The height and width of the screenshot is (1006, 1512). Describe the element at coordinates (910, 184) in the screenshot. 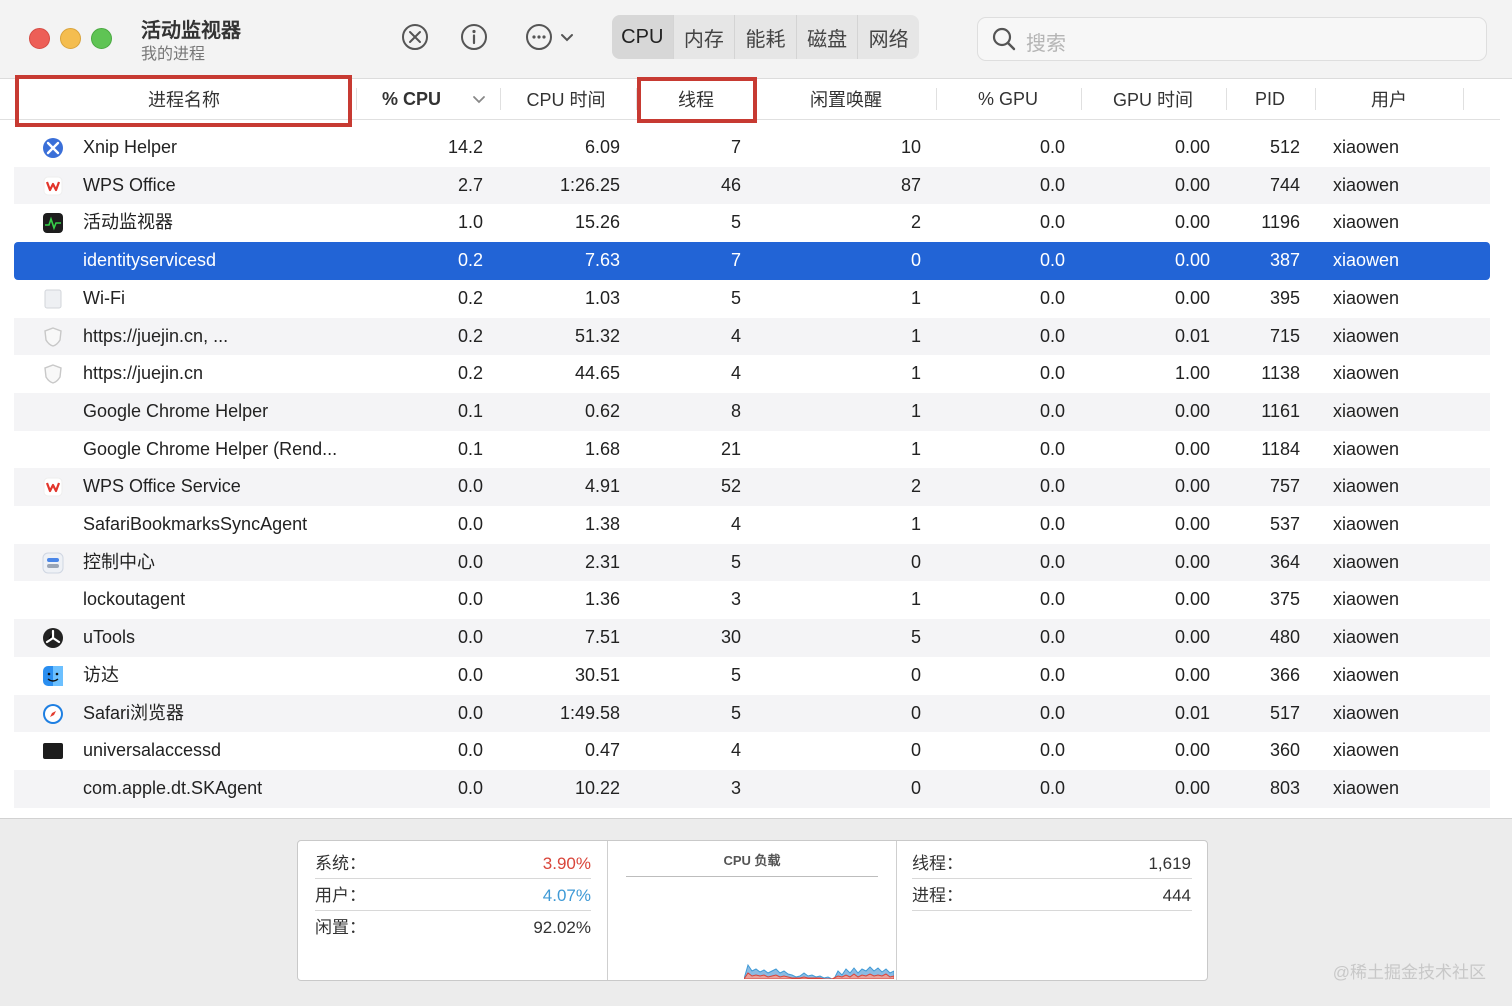

I see `cell-idle-wakeups: 87` at that location.